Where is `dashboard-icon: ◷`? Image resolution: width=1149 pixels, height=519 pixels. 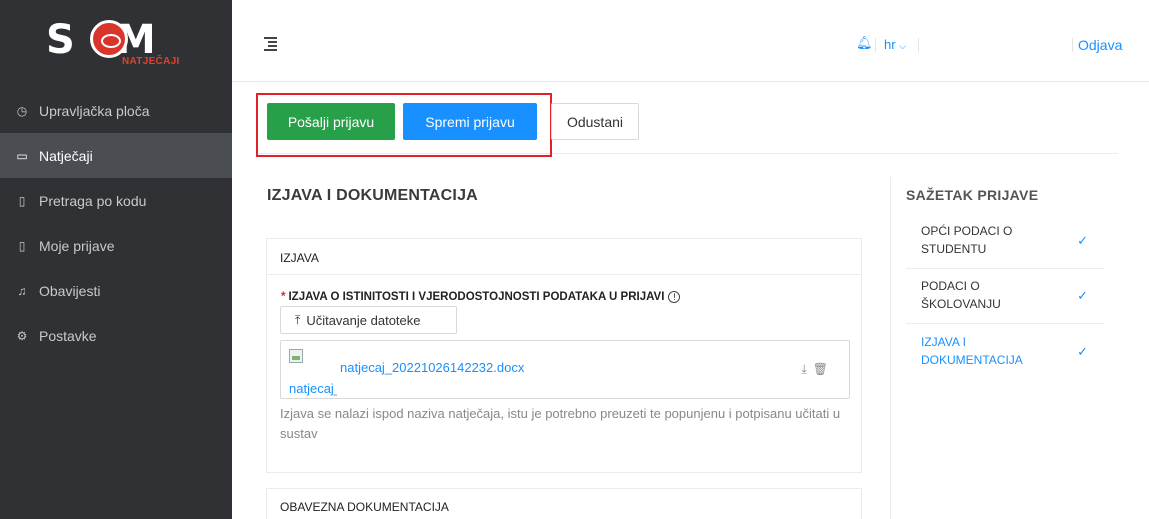
dashboard-icon: ◷ is located at coordinates (22, 110).